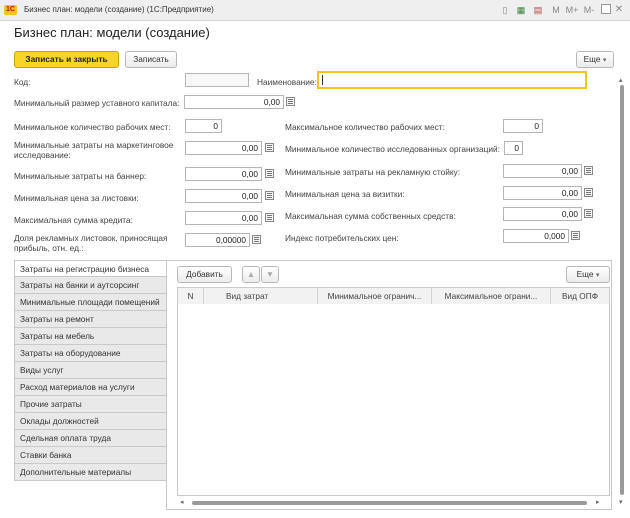  I want to click on memory-minus-button: M-, so click(589, 10).